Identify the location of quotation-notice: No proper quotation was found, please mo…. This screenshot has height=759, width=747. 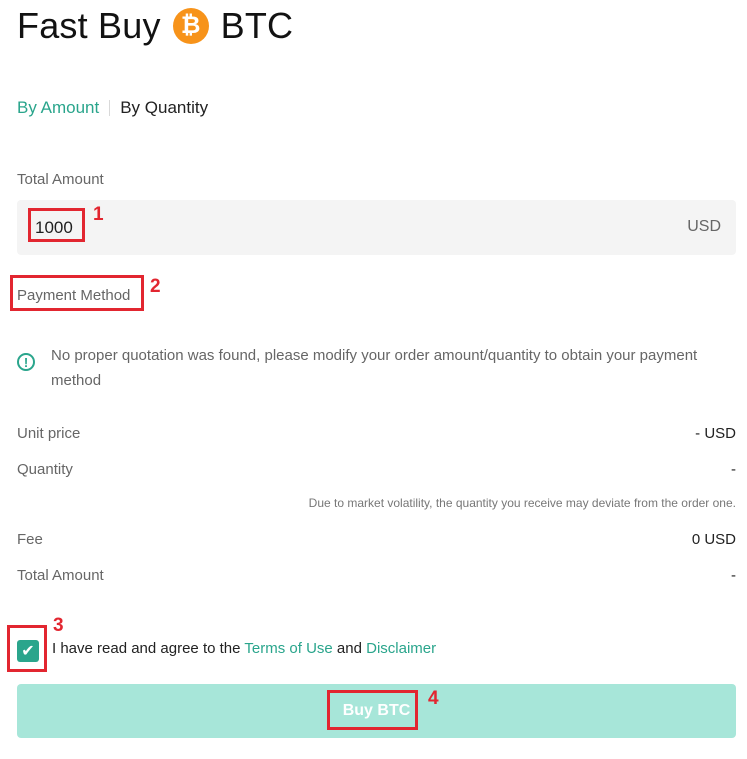
(374, 368).